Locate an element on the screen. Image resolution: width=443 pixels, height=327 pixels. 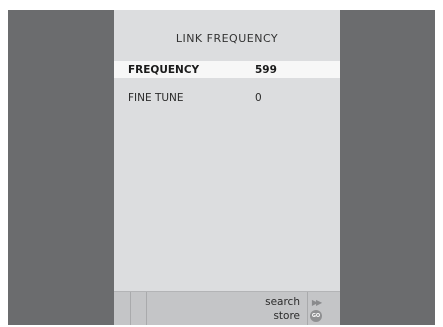
fine-tune-value: 0 is located at coordinates (258, 98).